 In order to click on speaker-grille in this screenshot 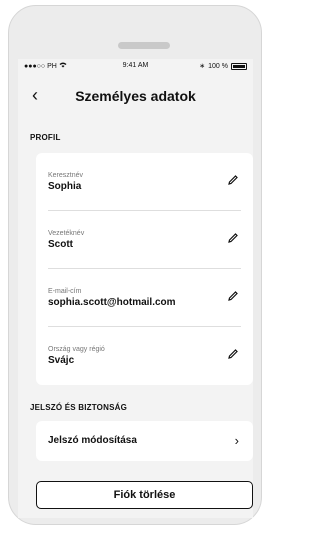, I will do `click(144, 45)`.